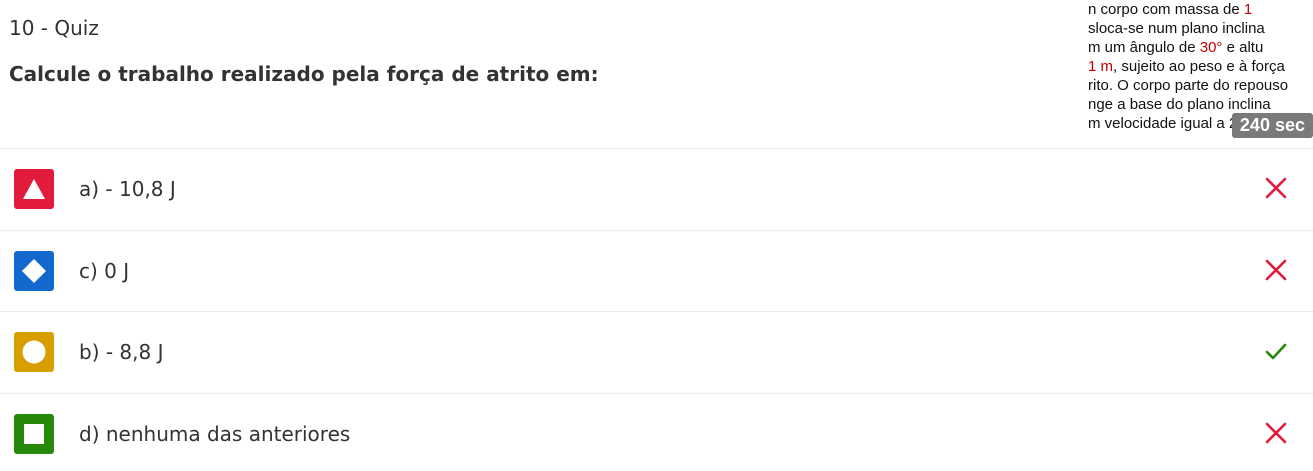 The height and width of the screenshot is (471, 1313). I want to click on square-icon, so click(34, 433).